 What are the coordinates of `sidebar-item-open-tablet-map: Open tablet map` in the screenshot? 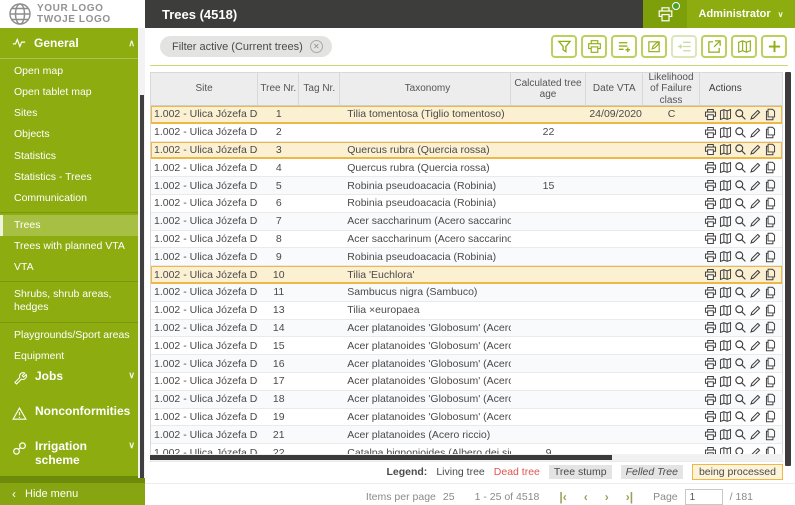 It's located at (69, 92).